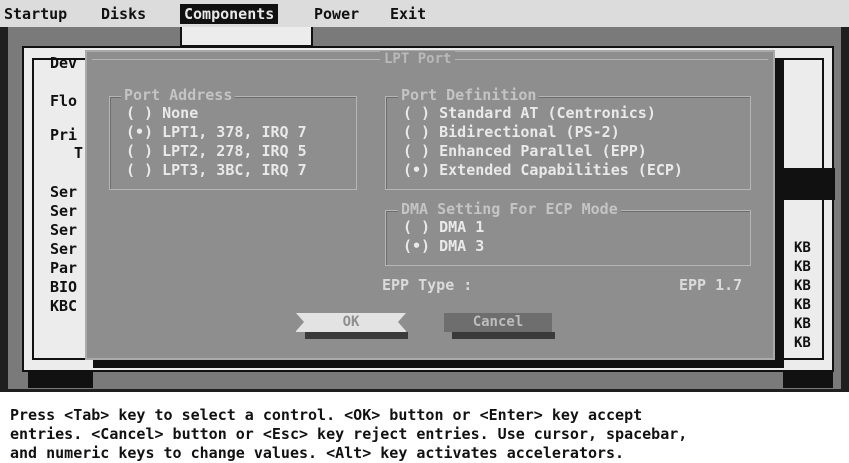 The height and width of the screenshot is (463, 849). Describe the element at coordinates (418, 59) in the screenshot. I see `dialog-title: LPT Port` at that location.